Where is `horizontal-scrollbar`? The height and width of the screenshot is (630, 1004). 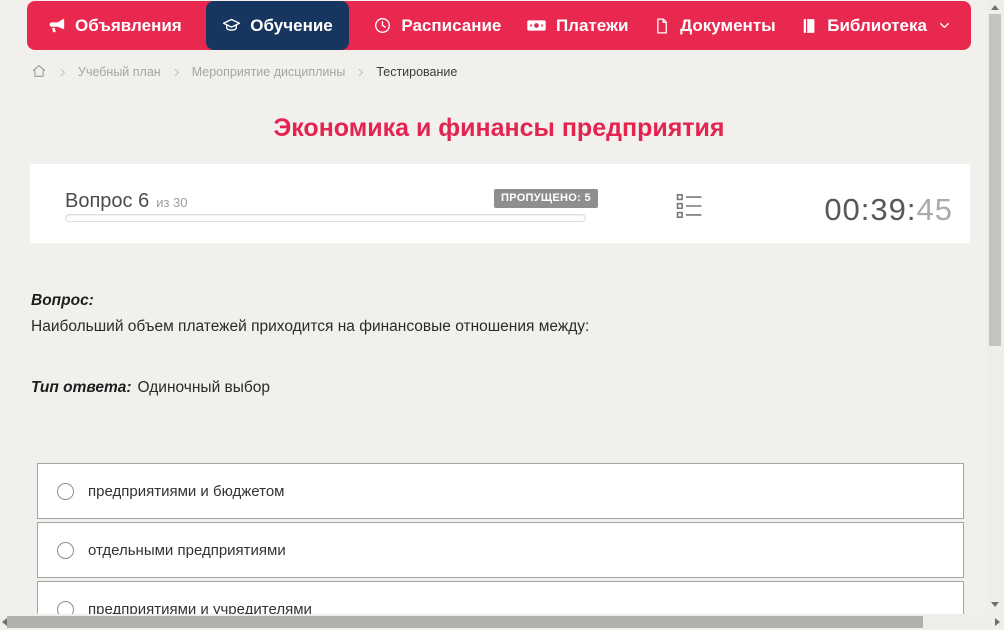
horizontal-scrollbar is located at coordinates (502, 622).